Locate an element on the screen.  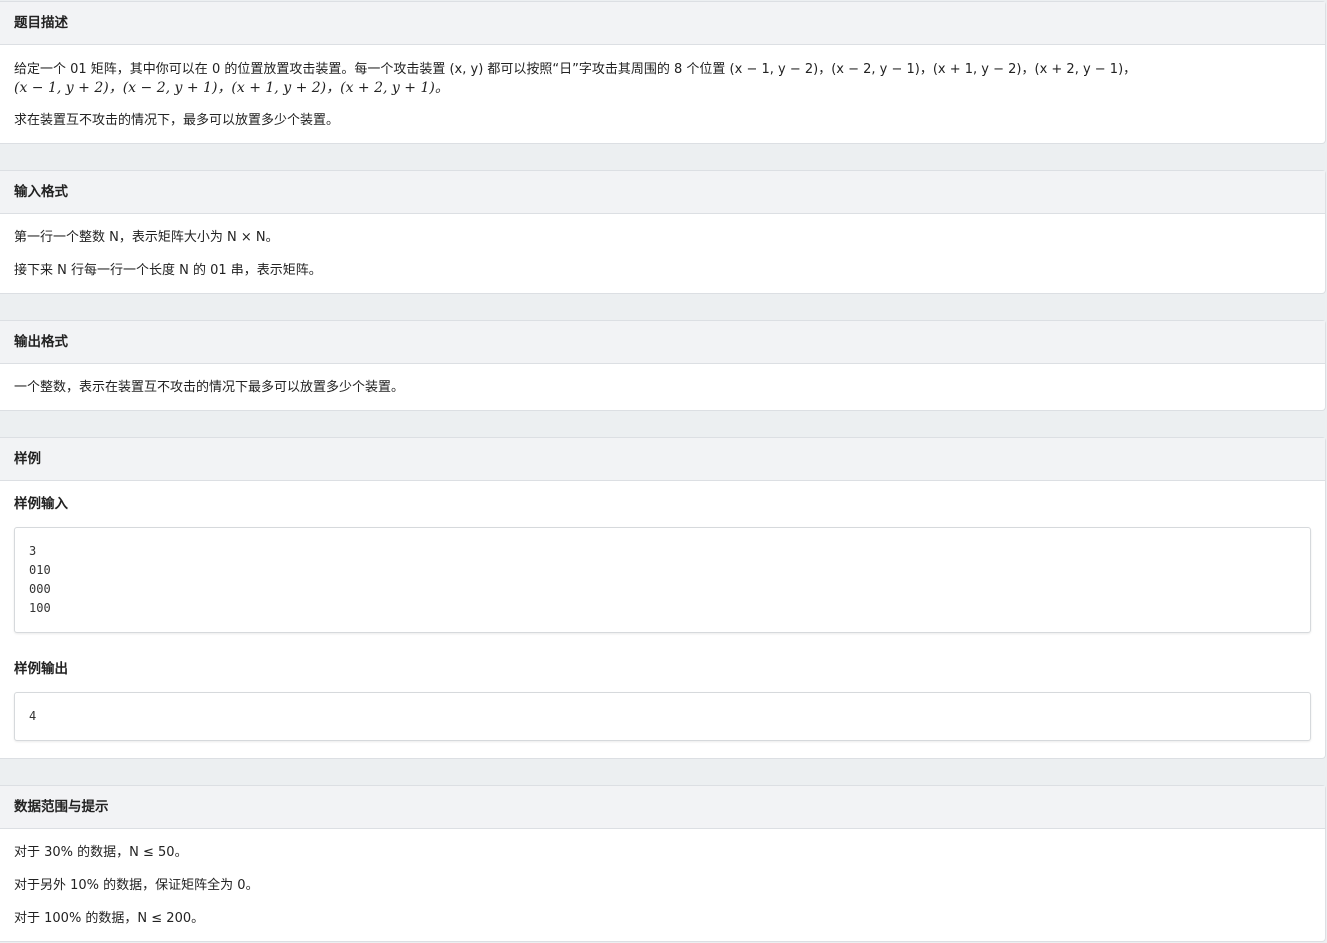
sample-title: 样例 is located at coordinates (662, 459).